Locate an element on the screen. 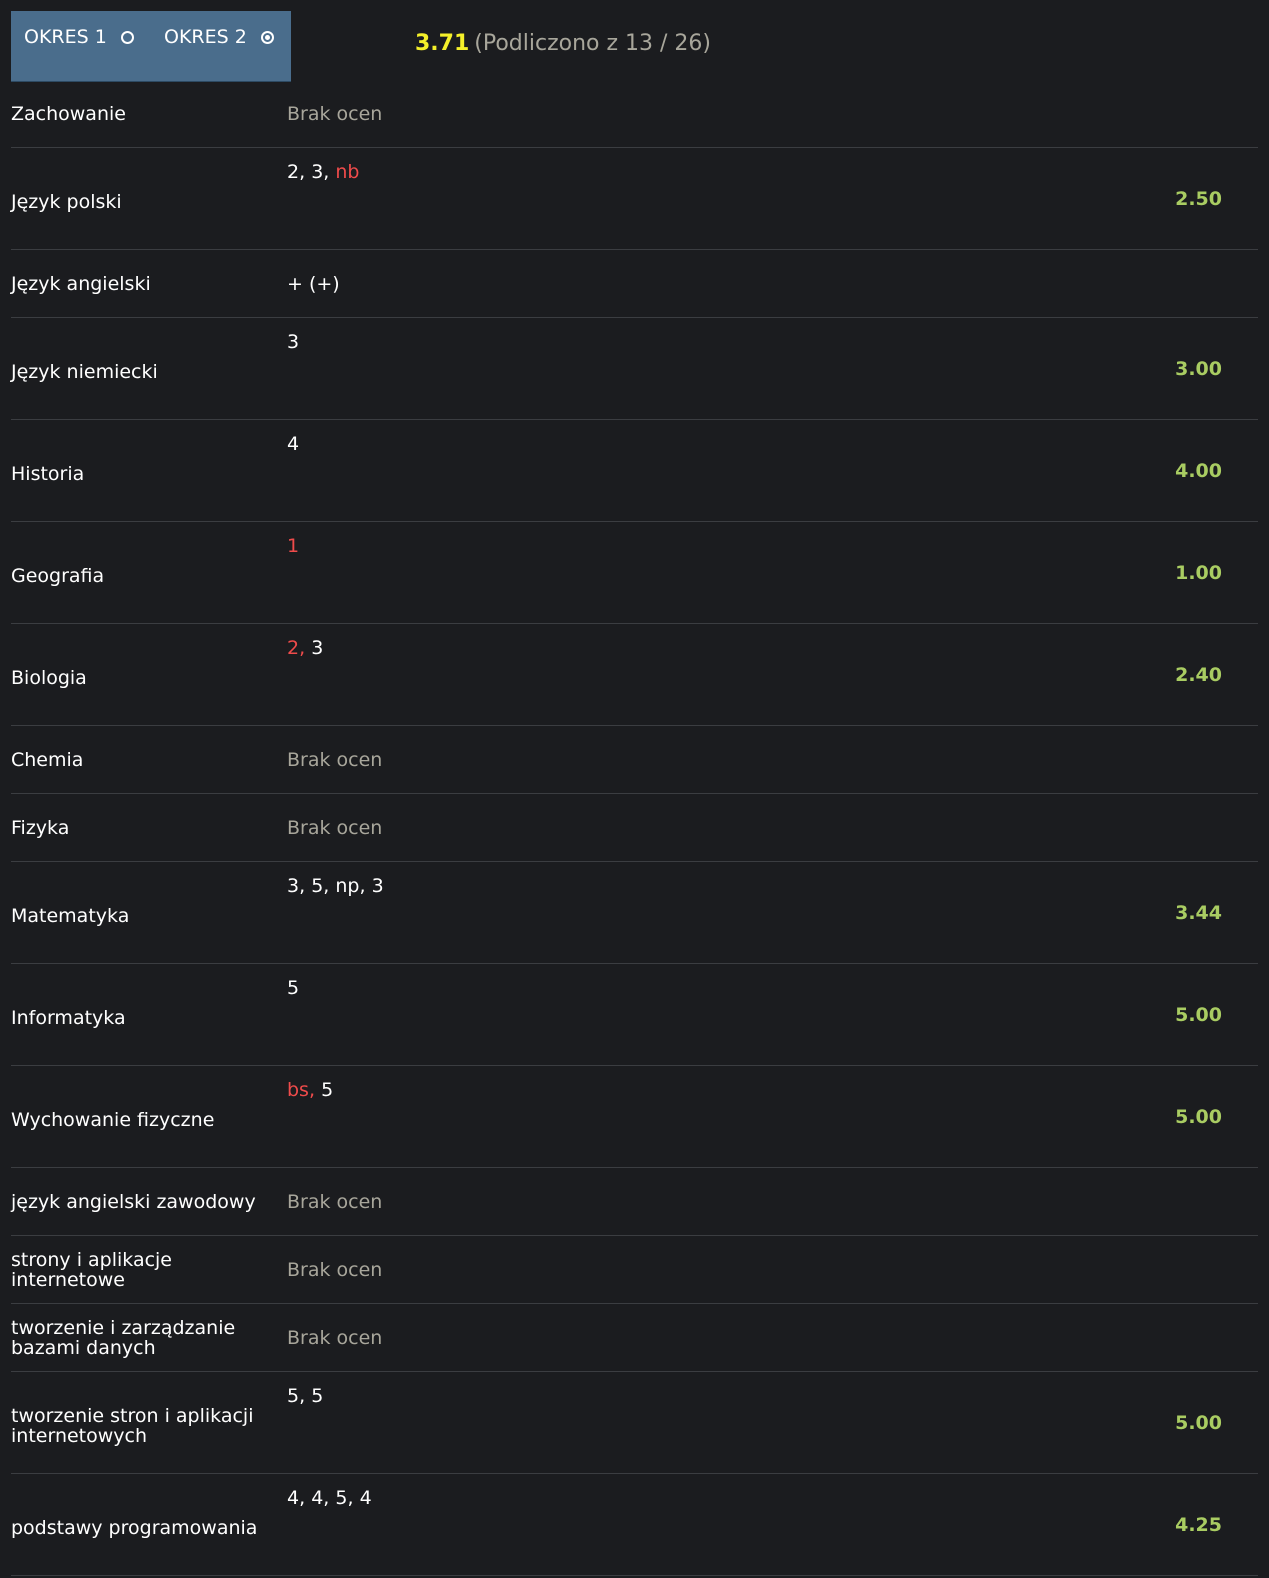 The width and height of the screenshot is (1269, 1578). table-row: Fizyka Brak ocen is located at coordinates (634, 828).